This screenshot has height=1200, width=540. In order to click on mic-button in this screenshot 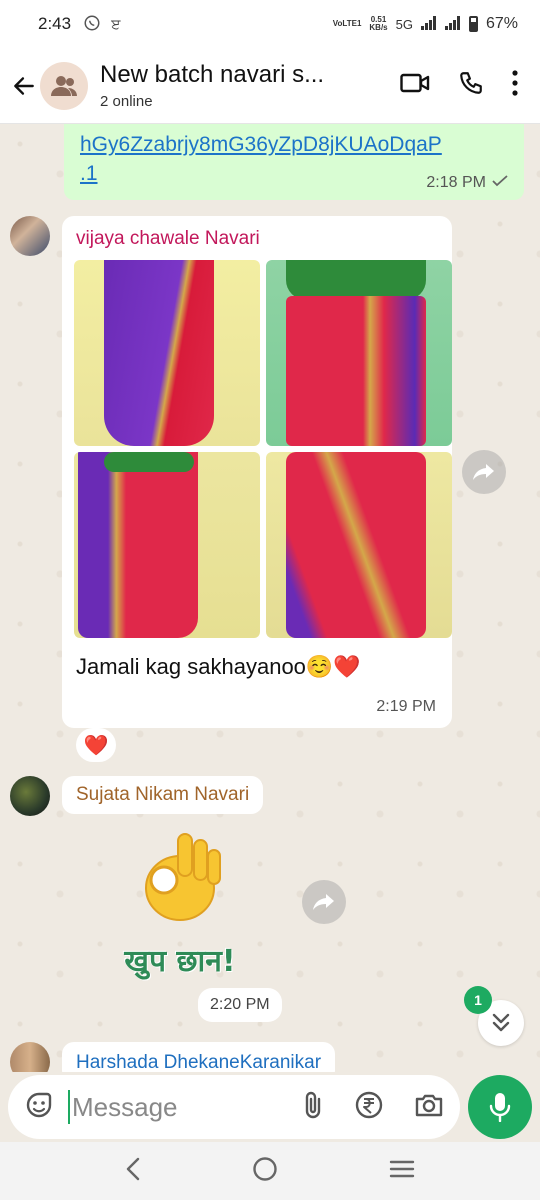, I will do `click(500, 1107)`.